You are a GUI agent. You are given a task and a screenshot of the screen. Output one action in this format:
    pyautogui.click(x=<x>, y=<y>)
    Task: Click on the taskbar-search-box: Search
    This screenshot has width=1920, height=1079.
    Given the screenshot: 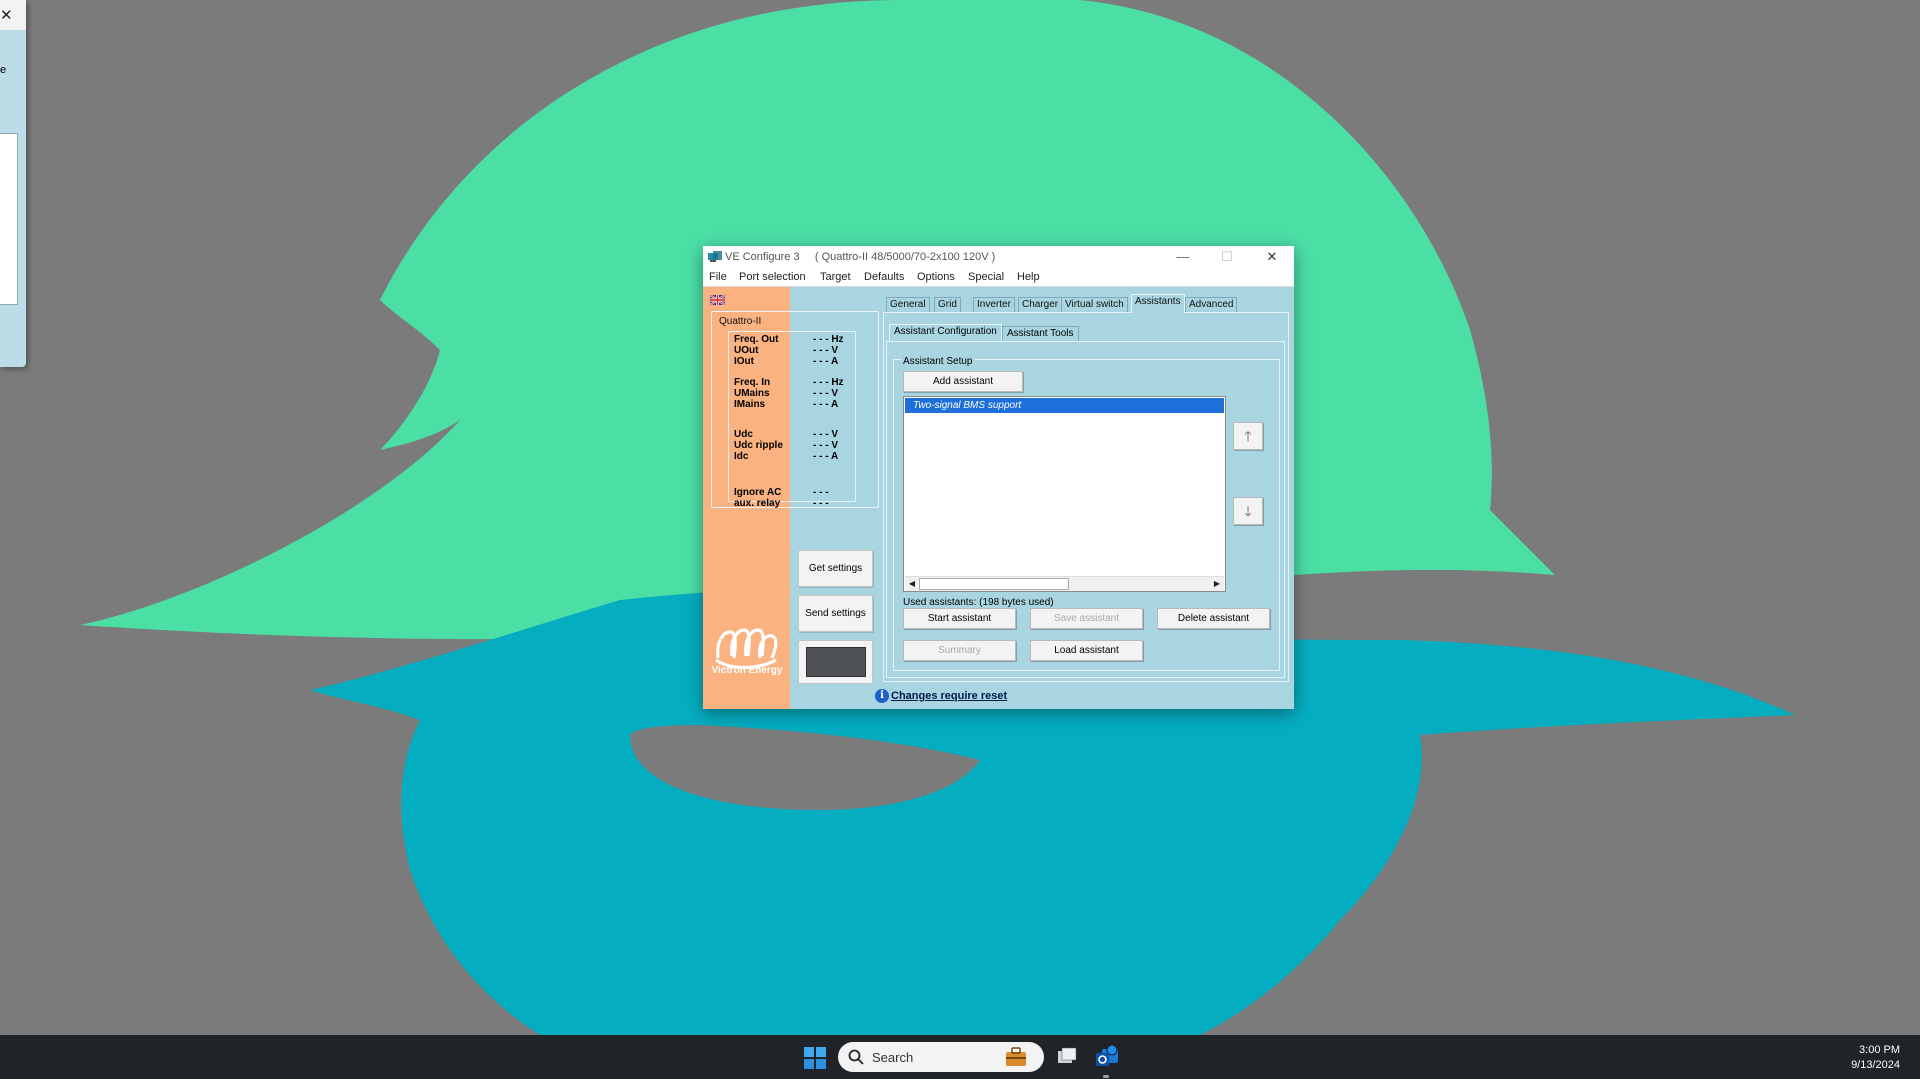 What is the action you would take?
    pyautogui.click(x=941, y=1057)
    